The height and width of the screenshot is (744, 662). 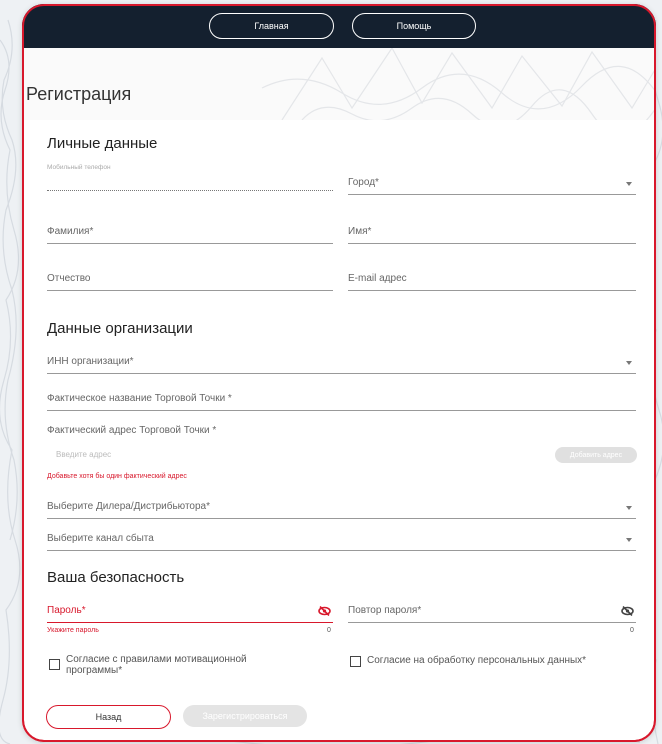 I want to click on patronymic-label: Отчество, so click(x=69, y=278).